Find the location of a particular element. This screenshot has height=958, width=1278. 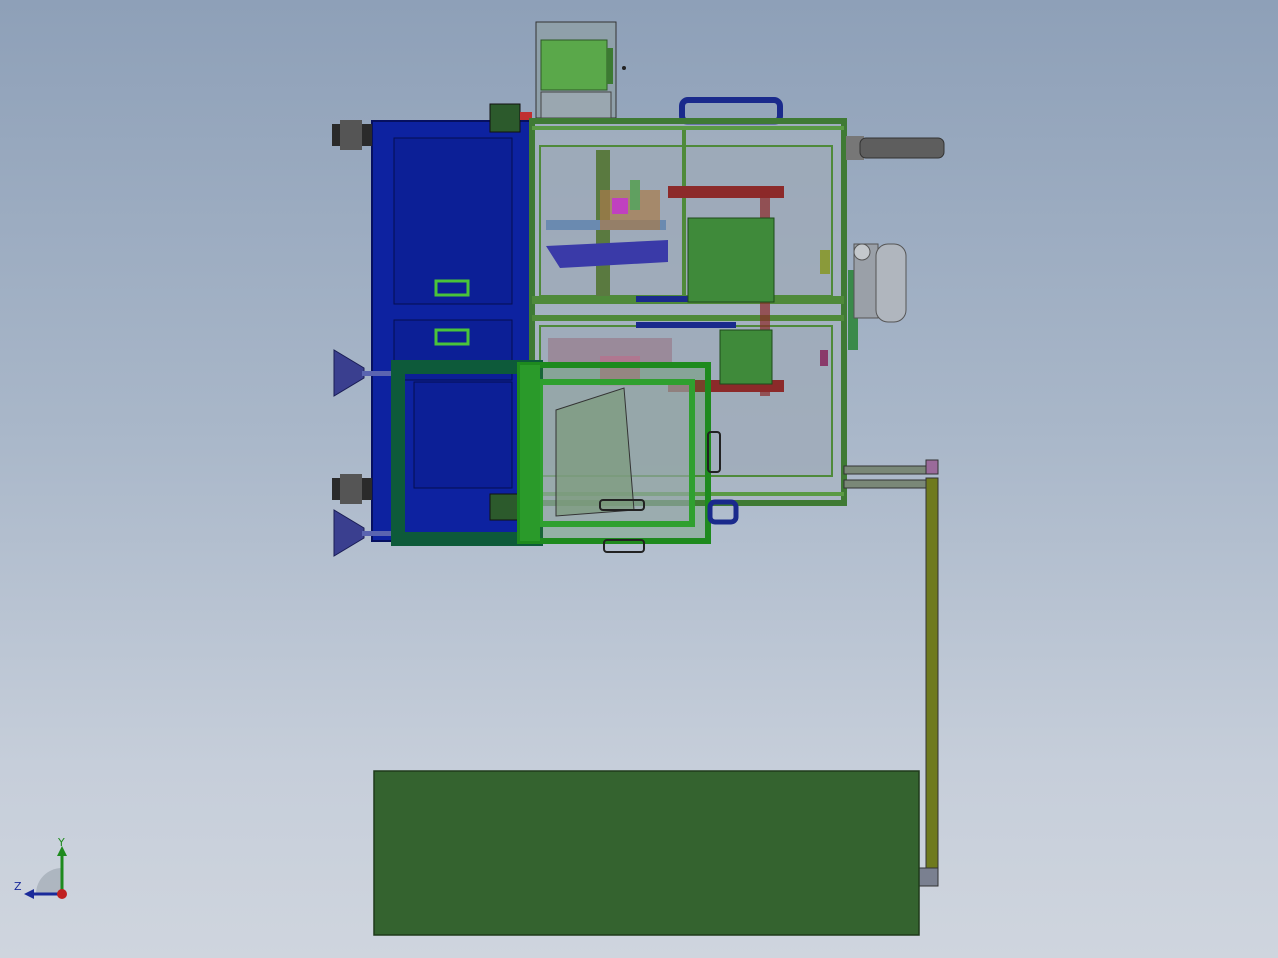

axis-triad-icon: Y Z is located at coordinates (44, 870).